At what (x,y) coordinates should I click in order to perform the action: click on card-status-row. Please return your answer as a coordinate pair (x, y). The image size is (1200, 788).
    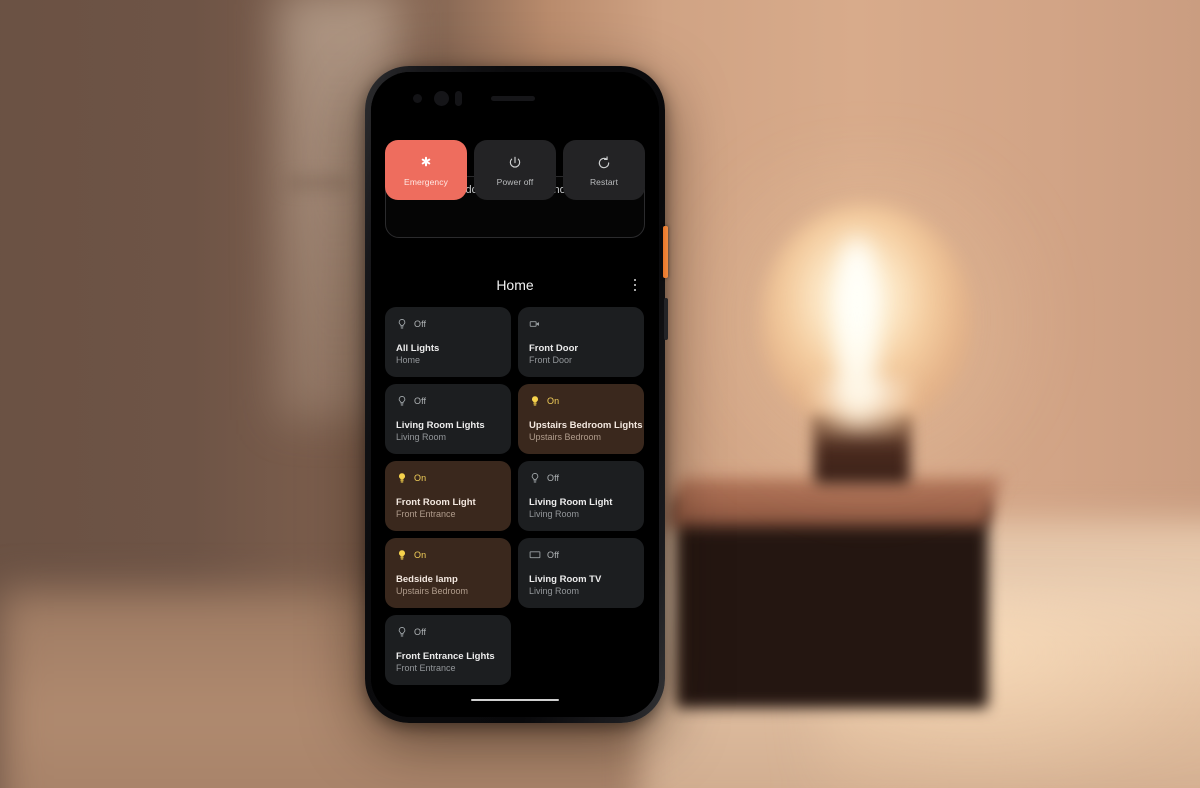
    Looking at the image, I should click on (581, 324).